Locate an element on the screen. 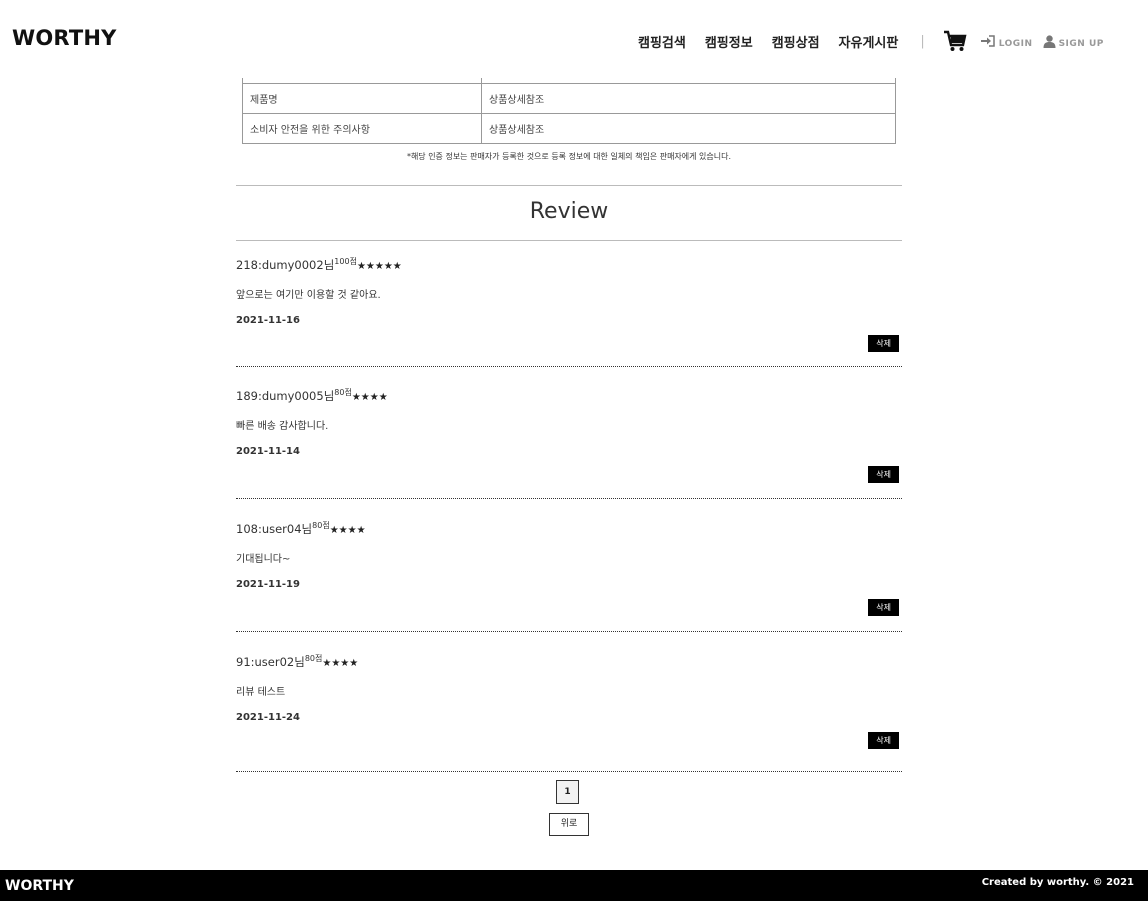 This screenshot has width=1148, height=901. review-user: user04 is located at coordinates (281, 528).